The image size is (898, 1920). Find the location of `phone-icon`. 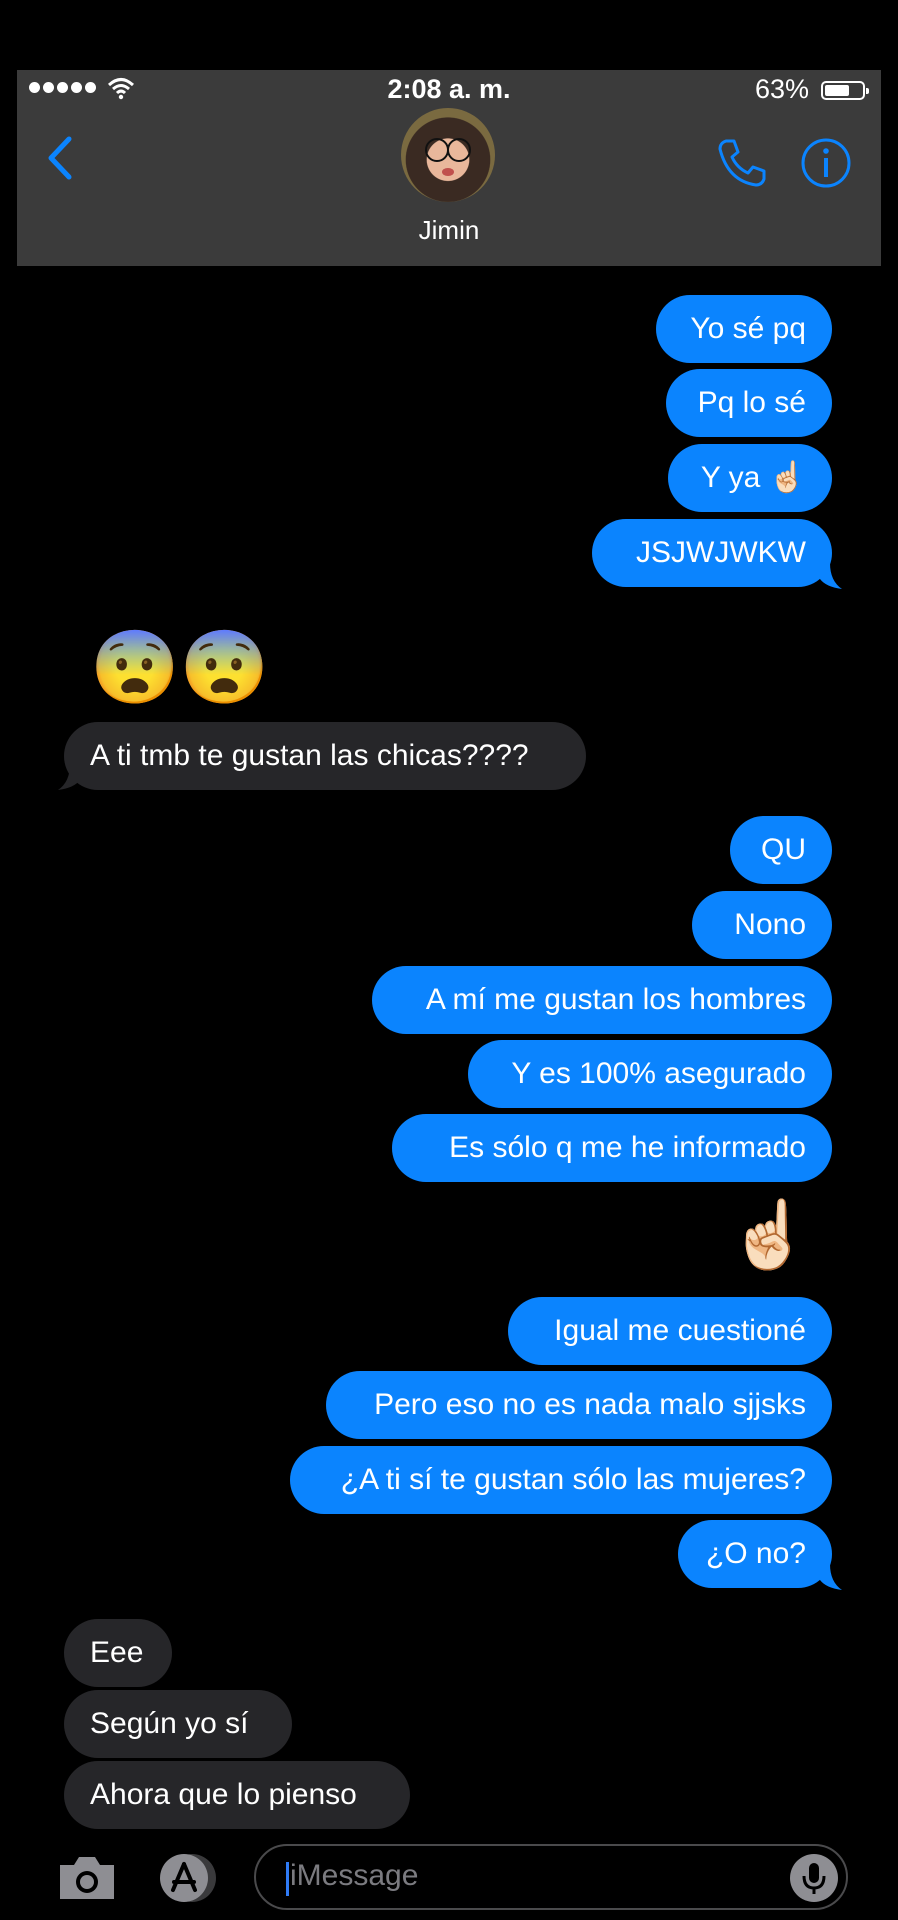

phone-icon is located at coordinates (742, 163).